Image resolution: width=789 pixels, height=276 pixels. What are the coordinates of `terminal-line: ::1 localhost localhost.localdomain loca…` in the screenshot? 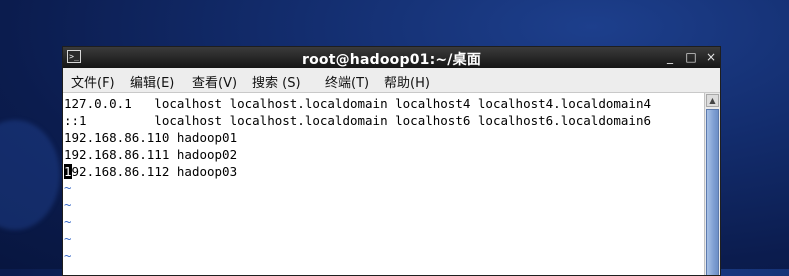 It's located at (357, 120).